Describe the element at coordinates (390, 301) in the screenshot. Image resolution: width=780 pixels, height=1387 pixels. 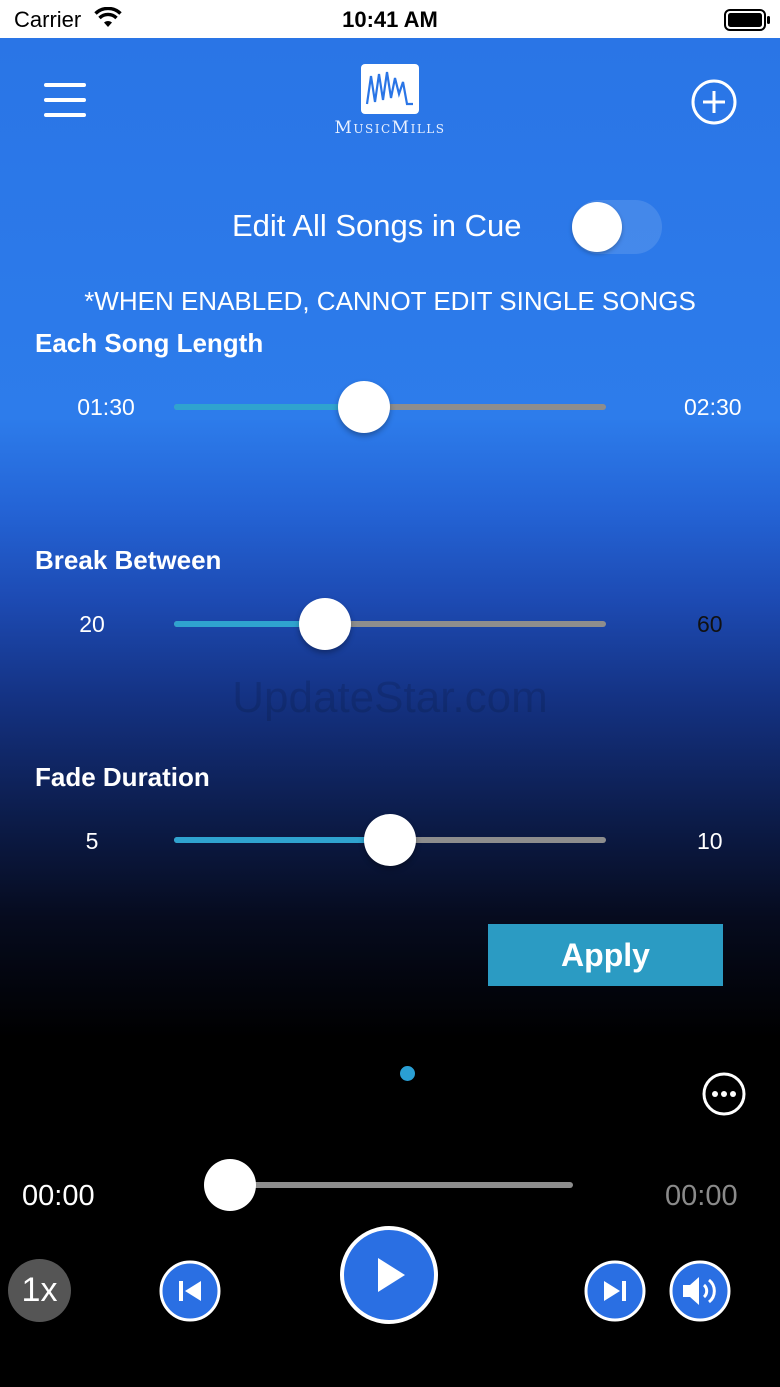
I see `edit-warning-text: *WHEN ENABLED, CANNOT EDIT SINGLE SONGS` at that location.